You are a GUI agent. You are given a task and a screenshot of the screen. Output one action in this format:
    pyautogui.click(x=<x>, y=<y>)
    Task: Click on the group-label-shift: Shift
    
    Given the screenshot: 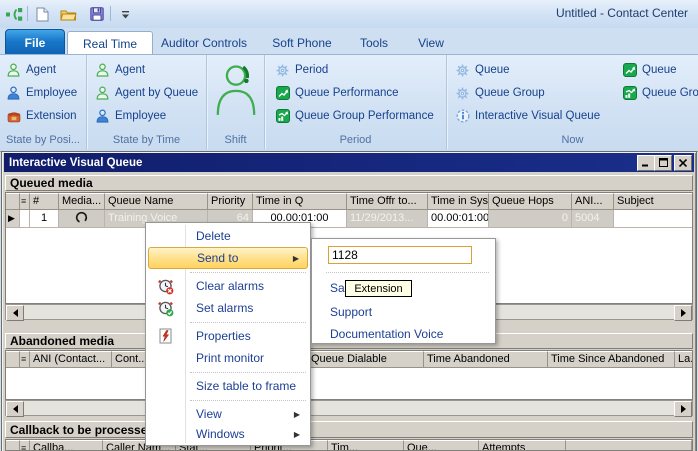 What is the action you would take?
    pyautogui.click(x=235, y=140)
    